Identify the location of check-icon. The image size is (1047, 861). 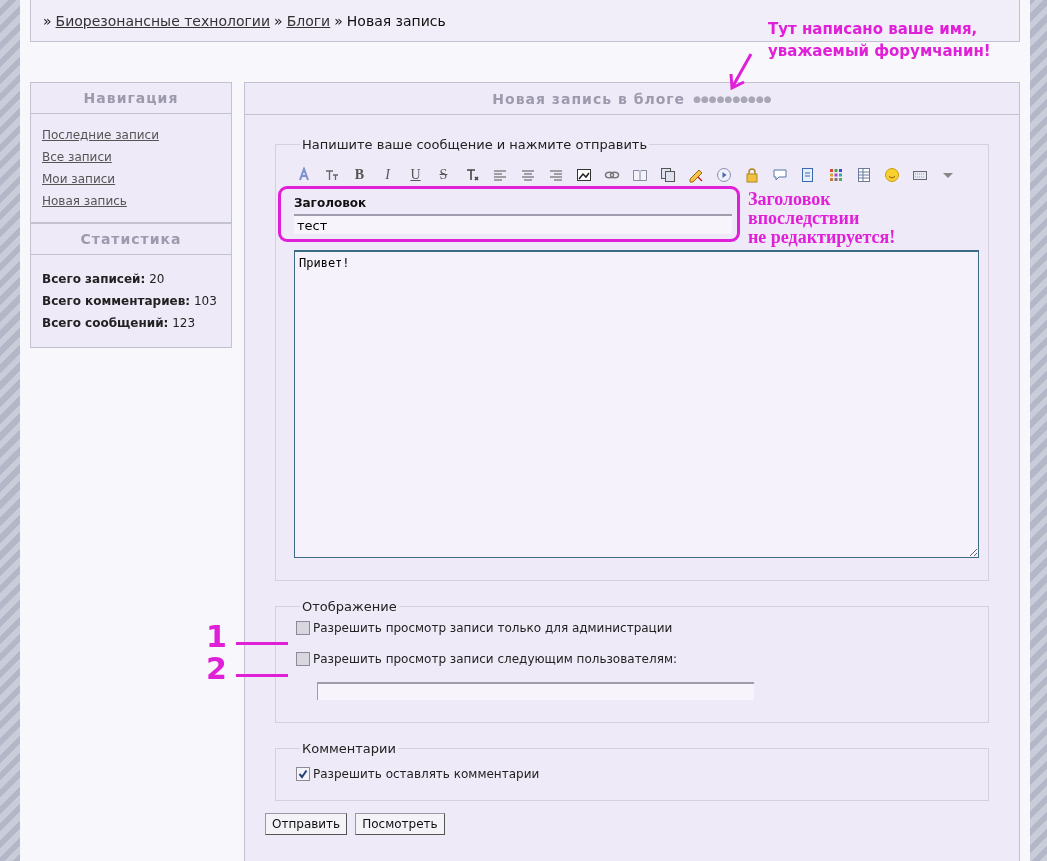
(303, 774).